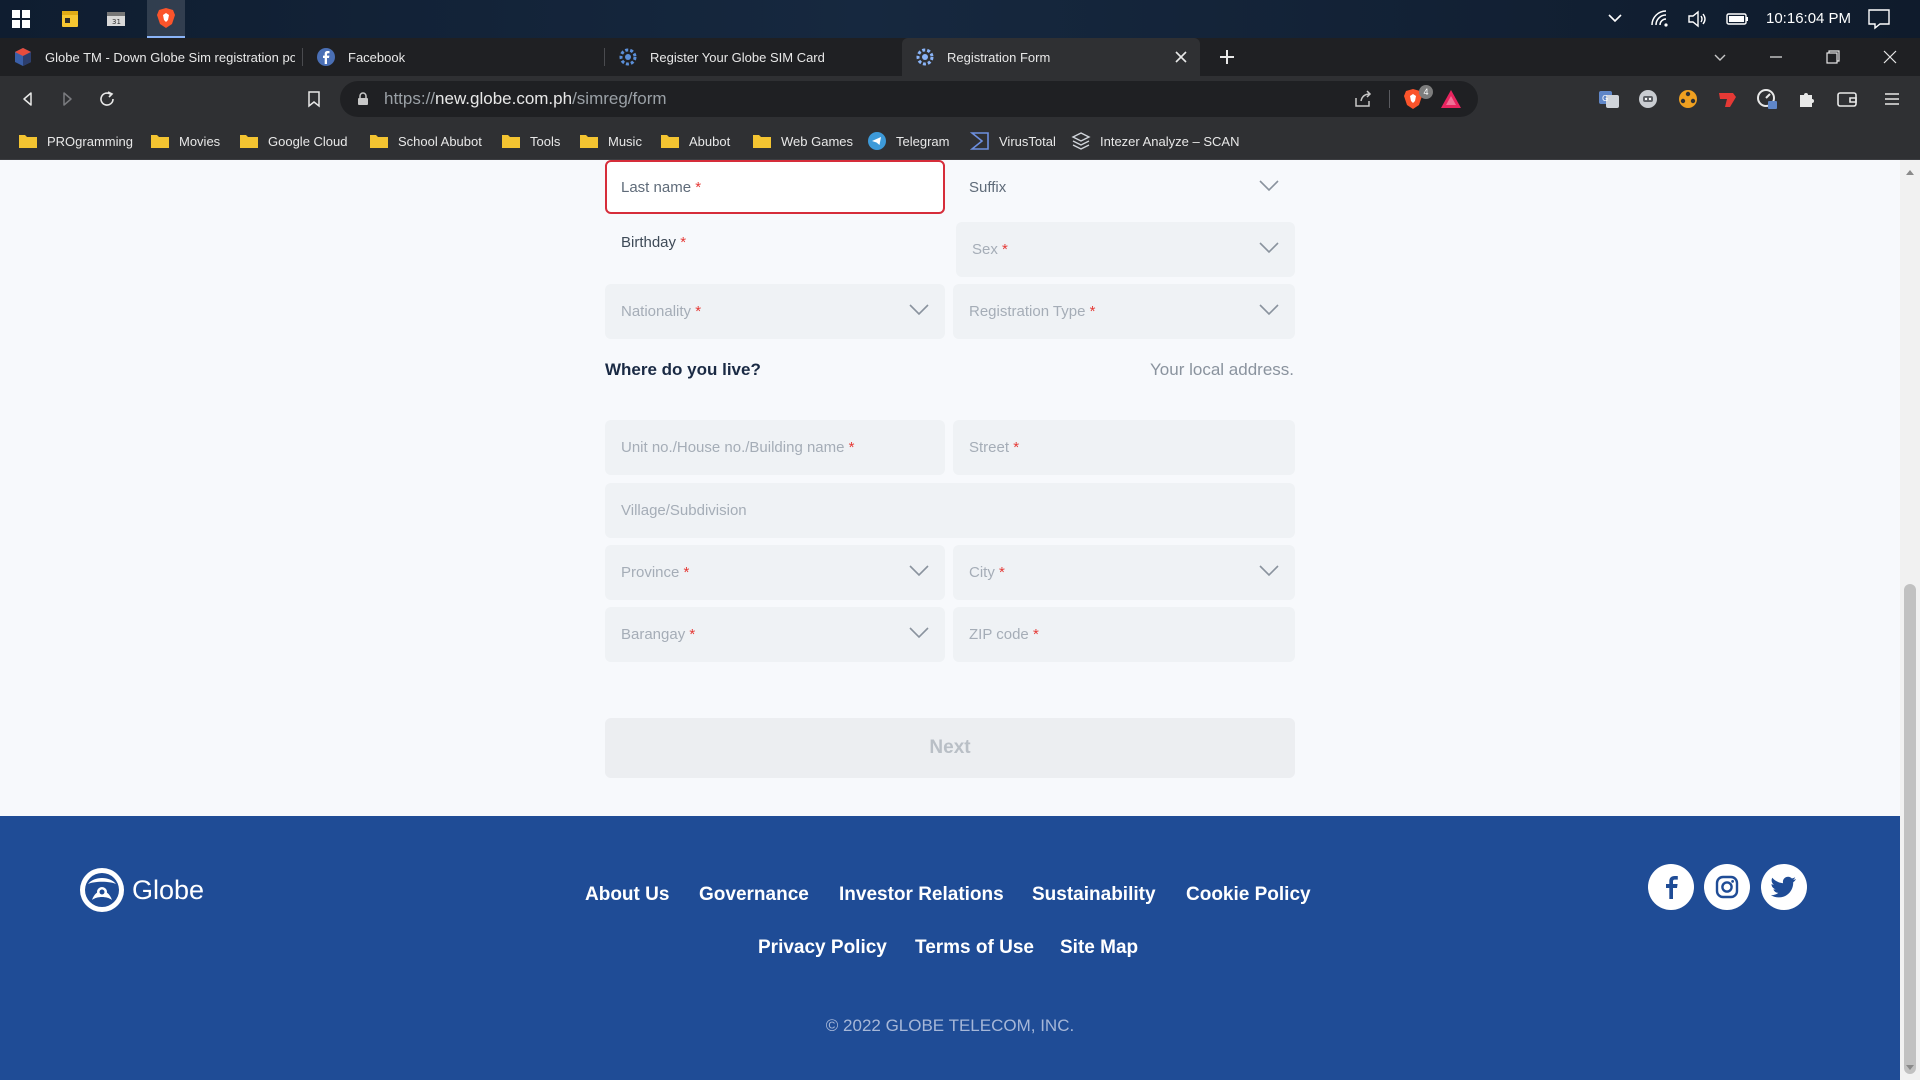 The height and width of the screenshot is (1080, 1920). I want to click on bookmark-movies: Movies, so click(185, 141).